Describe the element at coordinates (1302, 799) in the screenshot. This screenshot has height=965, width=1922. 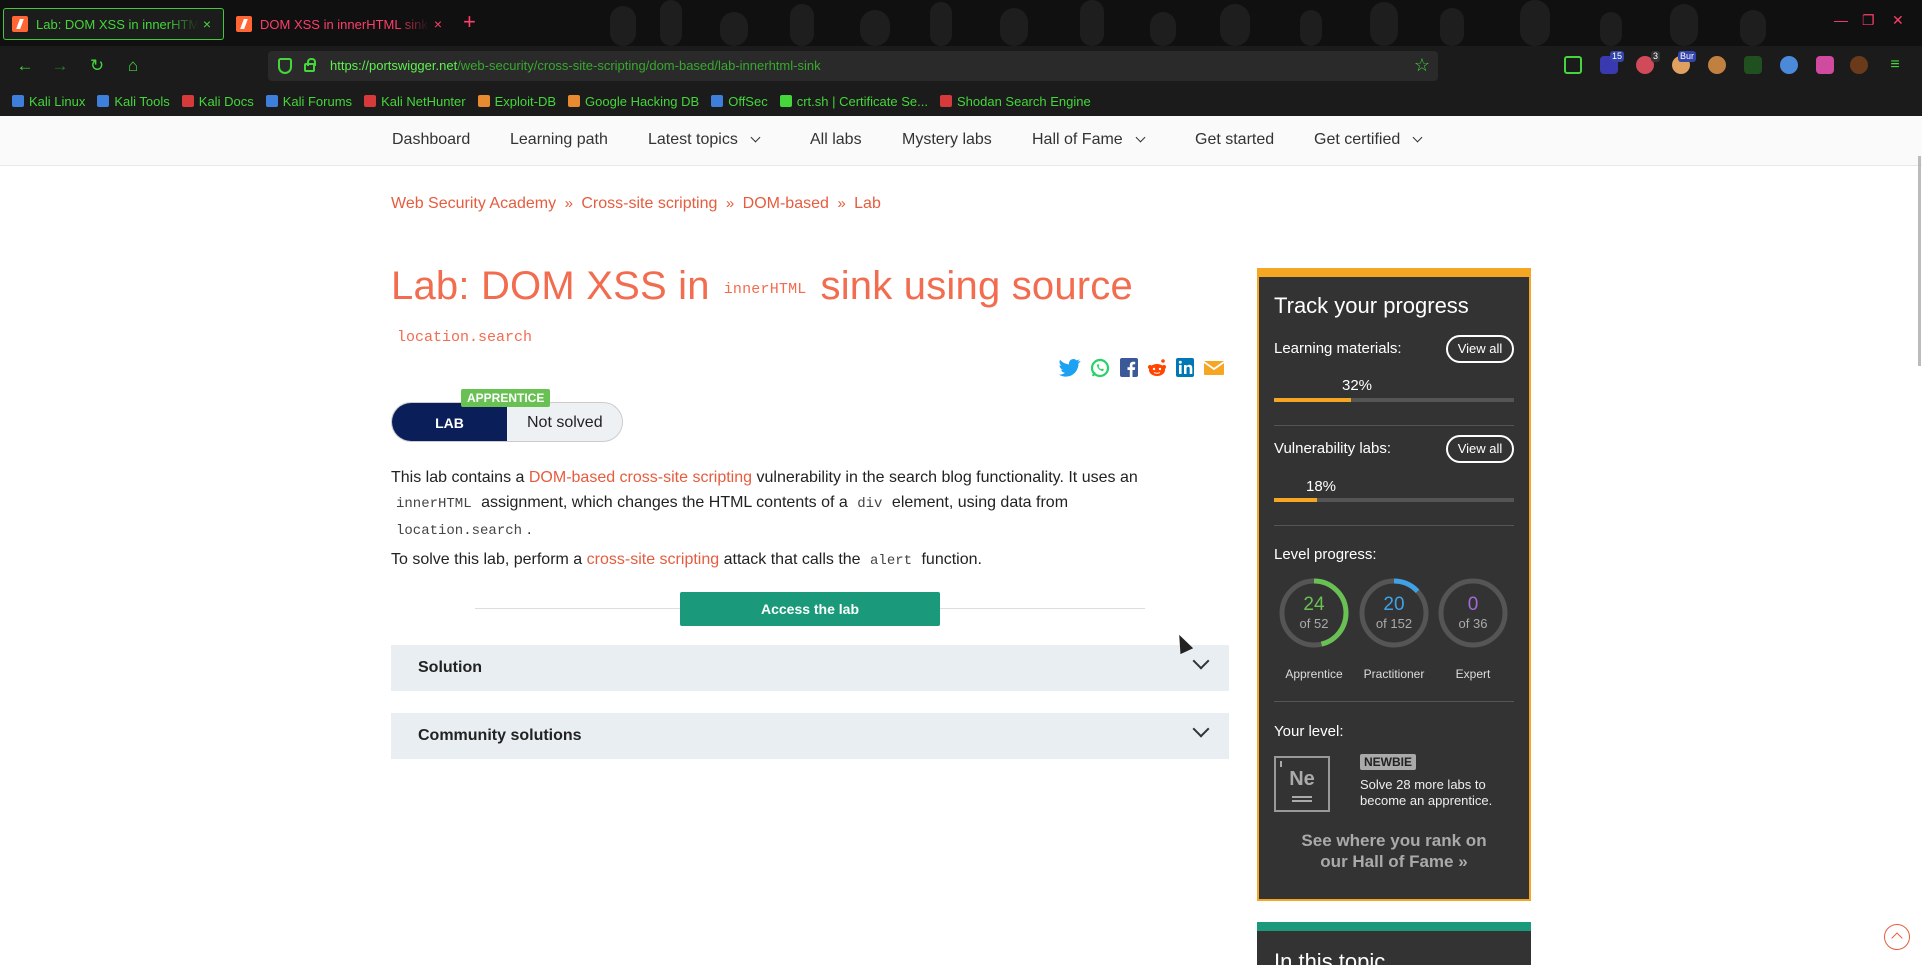
I see `element-lines` at that location.